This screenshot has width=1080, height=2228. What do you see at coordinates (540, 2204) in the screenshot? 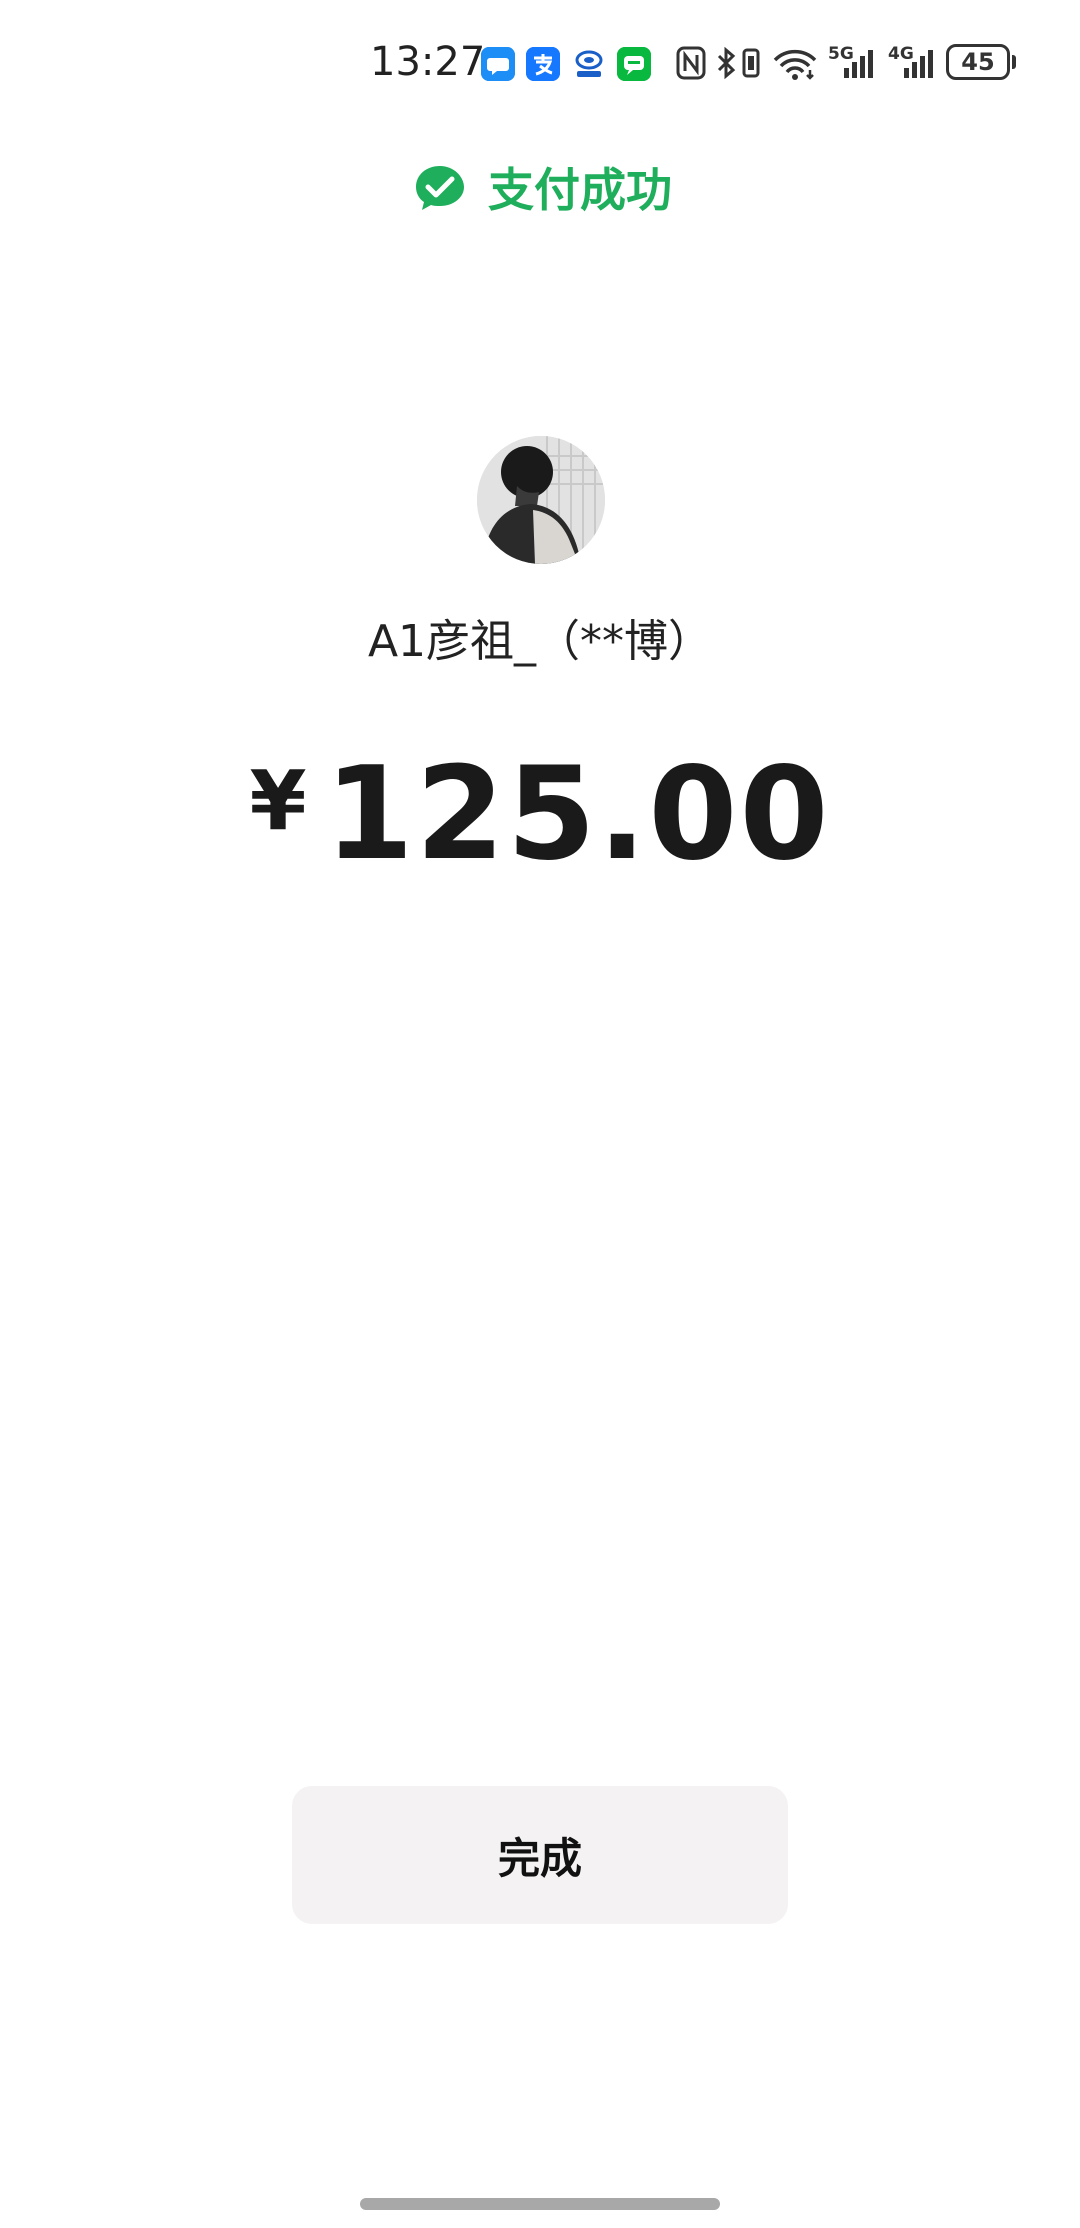
I see `home-indicator` at bounding box center [540, 2204].